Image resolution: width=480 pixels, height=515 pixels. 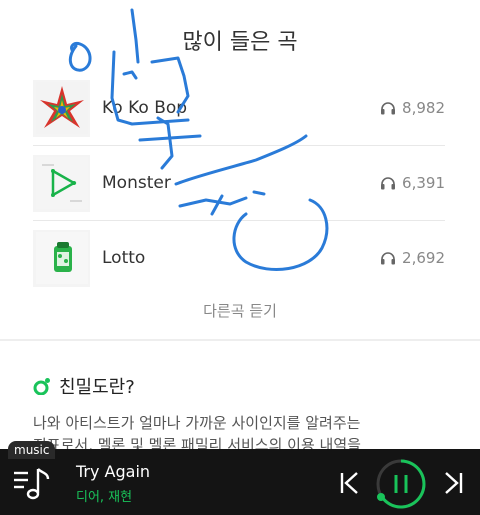 What do you see at coordinates (32, 450) in the screenshot?
I see `music-badge: music` at bounding box center [32, 450].